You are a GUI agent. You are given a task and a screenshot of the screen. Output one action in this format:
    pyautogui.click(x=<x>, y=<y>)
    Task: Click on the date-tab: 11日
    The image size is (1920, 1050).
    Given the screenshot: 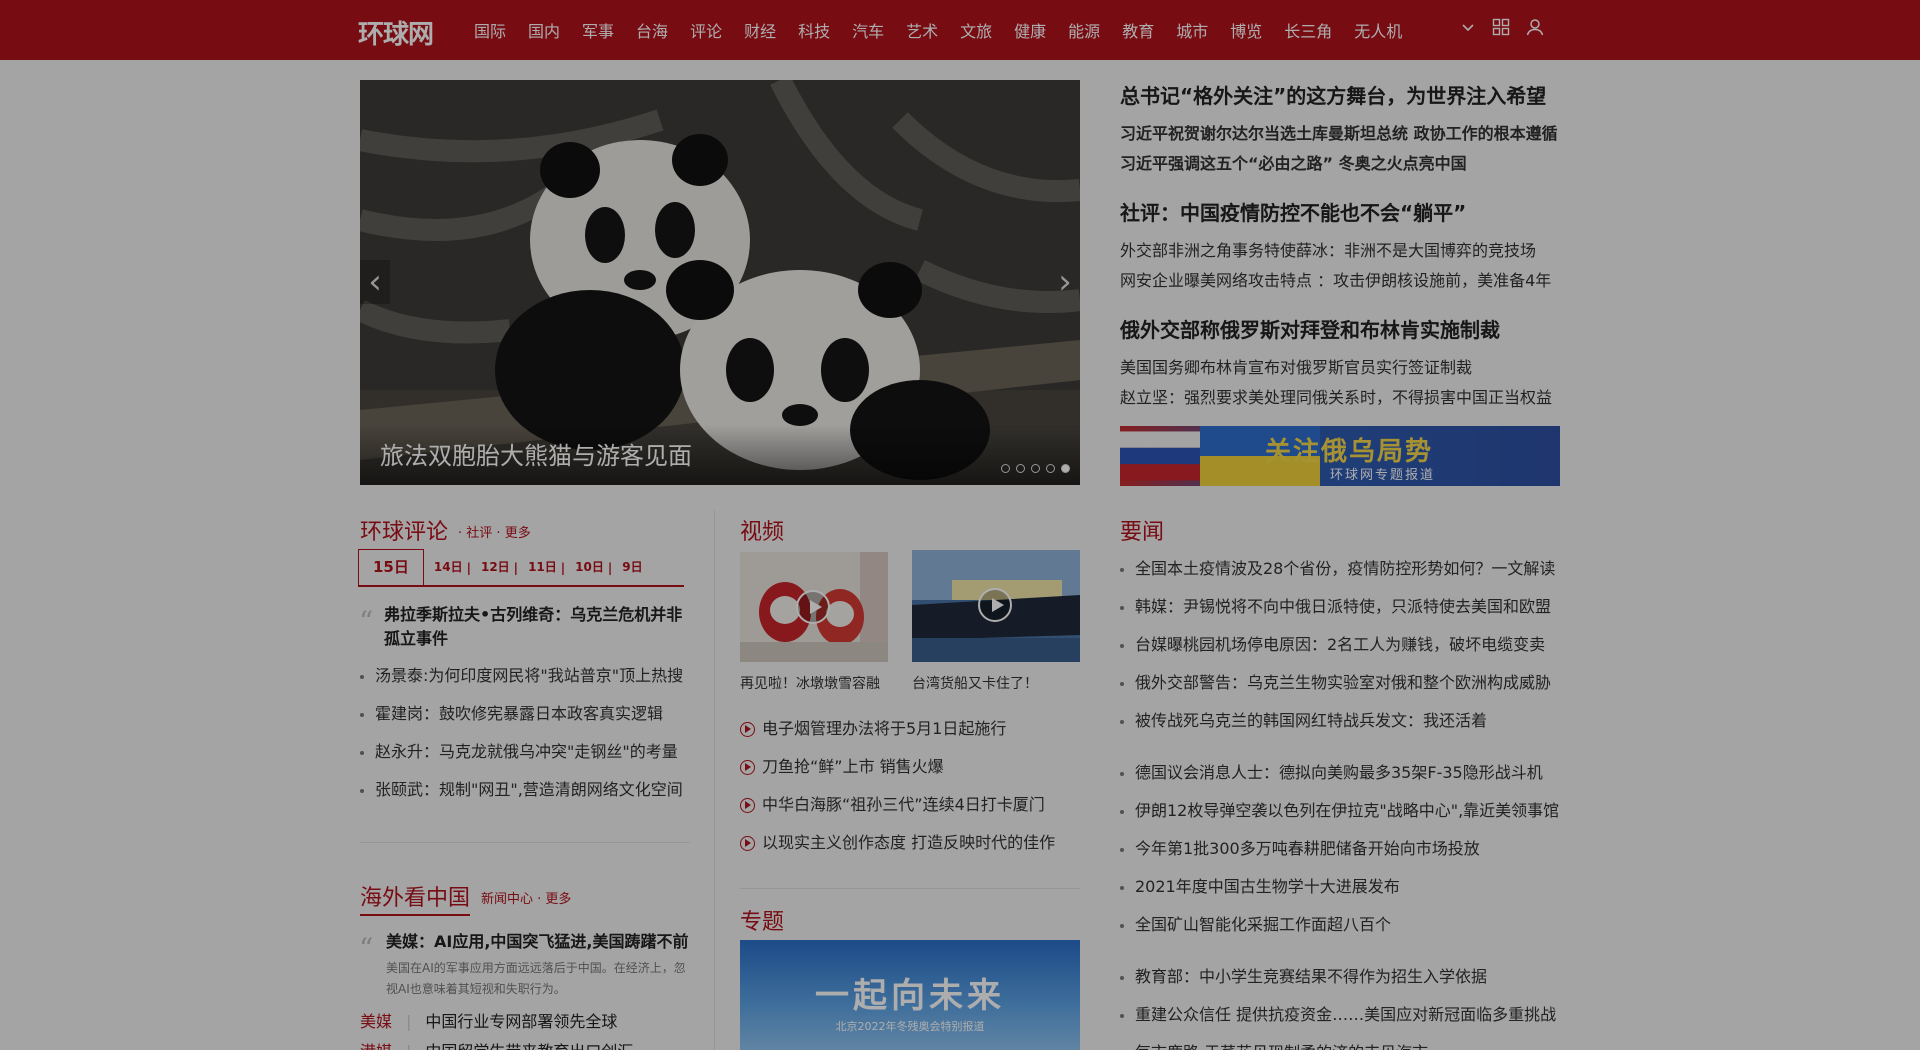 What is the action you would take?
    pyautogui.click(x=542, y=571)
    